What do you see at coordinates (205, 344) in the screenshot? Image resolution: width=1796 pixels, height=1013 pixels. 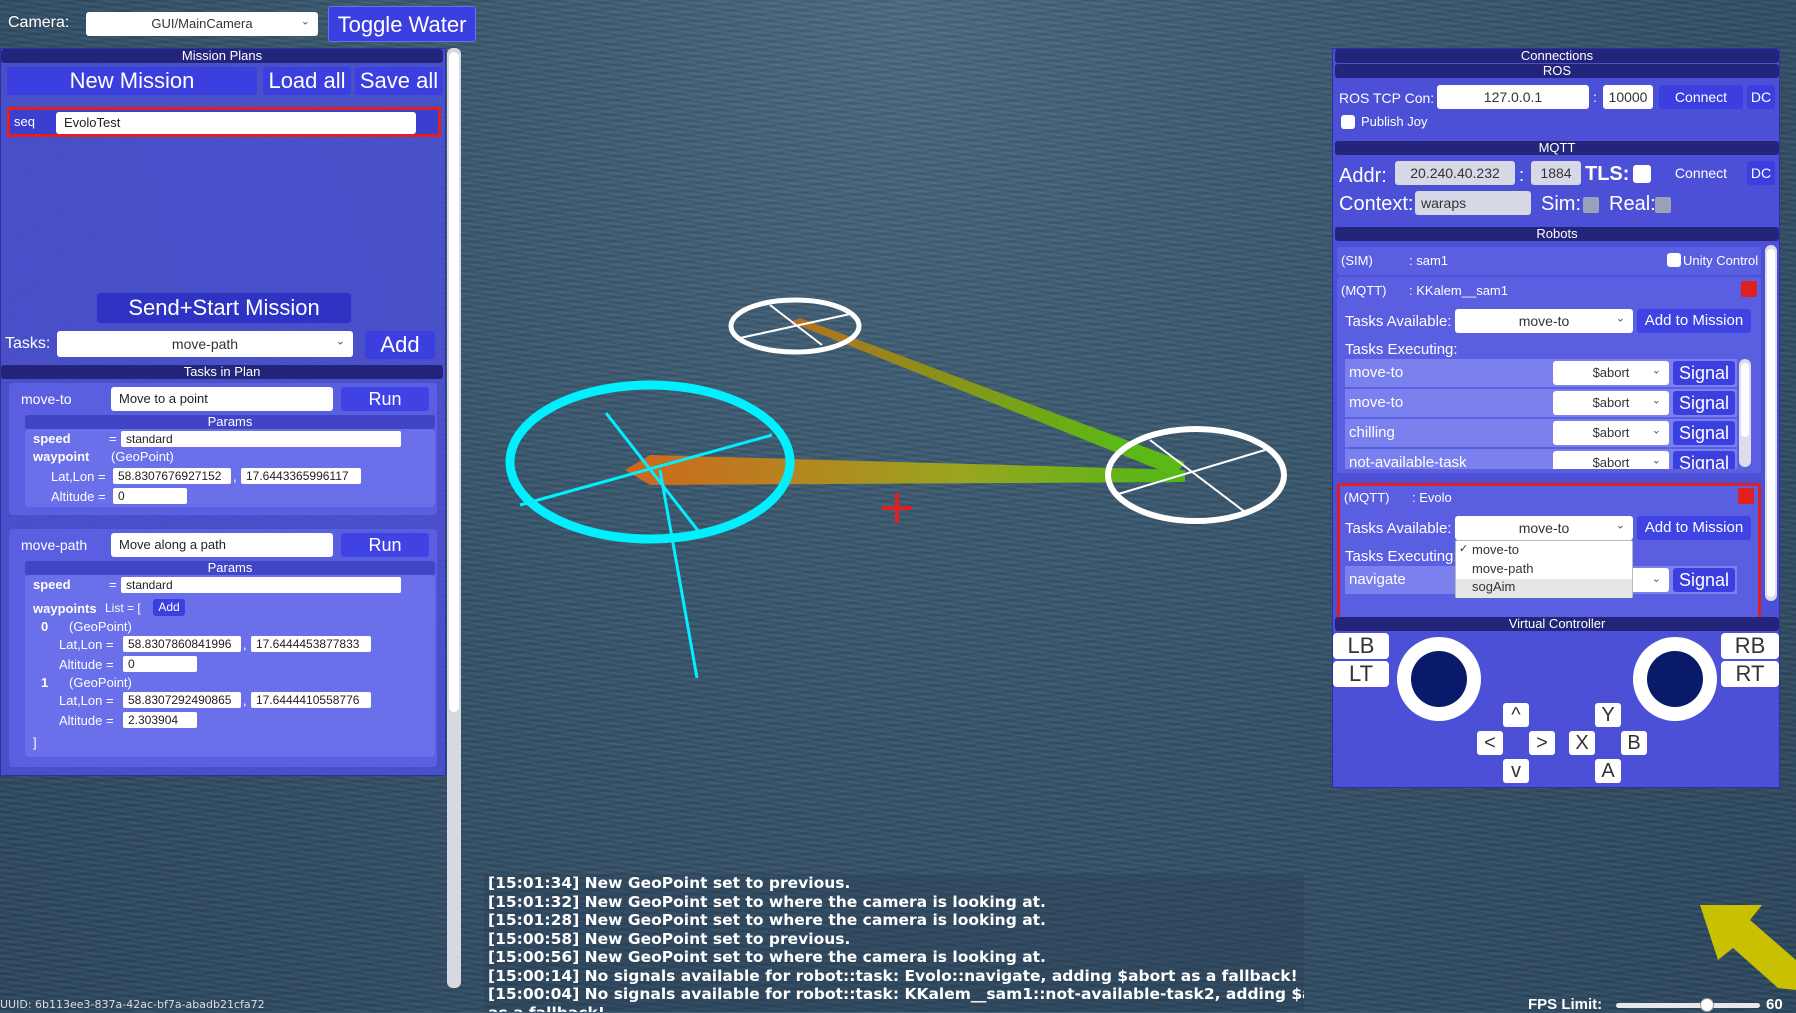 I see `tasks-select: move-path ⌄` at bounding box center [205, 344].